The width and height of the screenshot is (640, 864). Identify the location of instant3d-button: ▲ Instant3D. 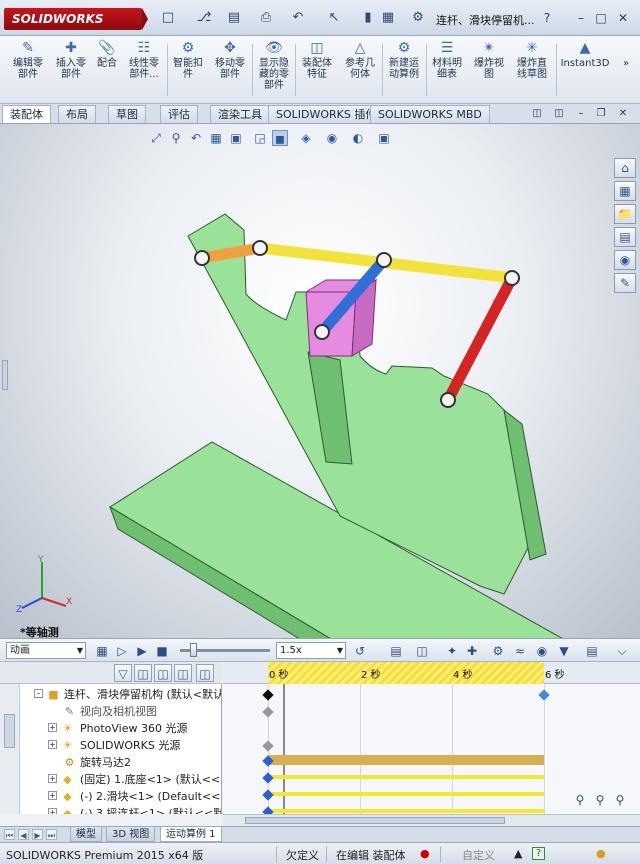
(585, 70).